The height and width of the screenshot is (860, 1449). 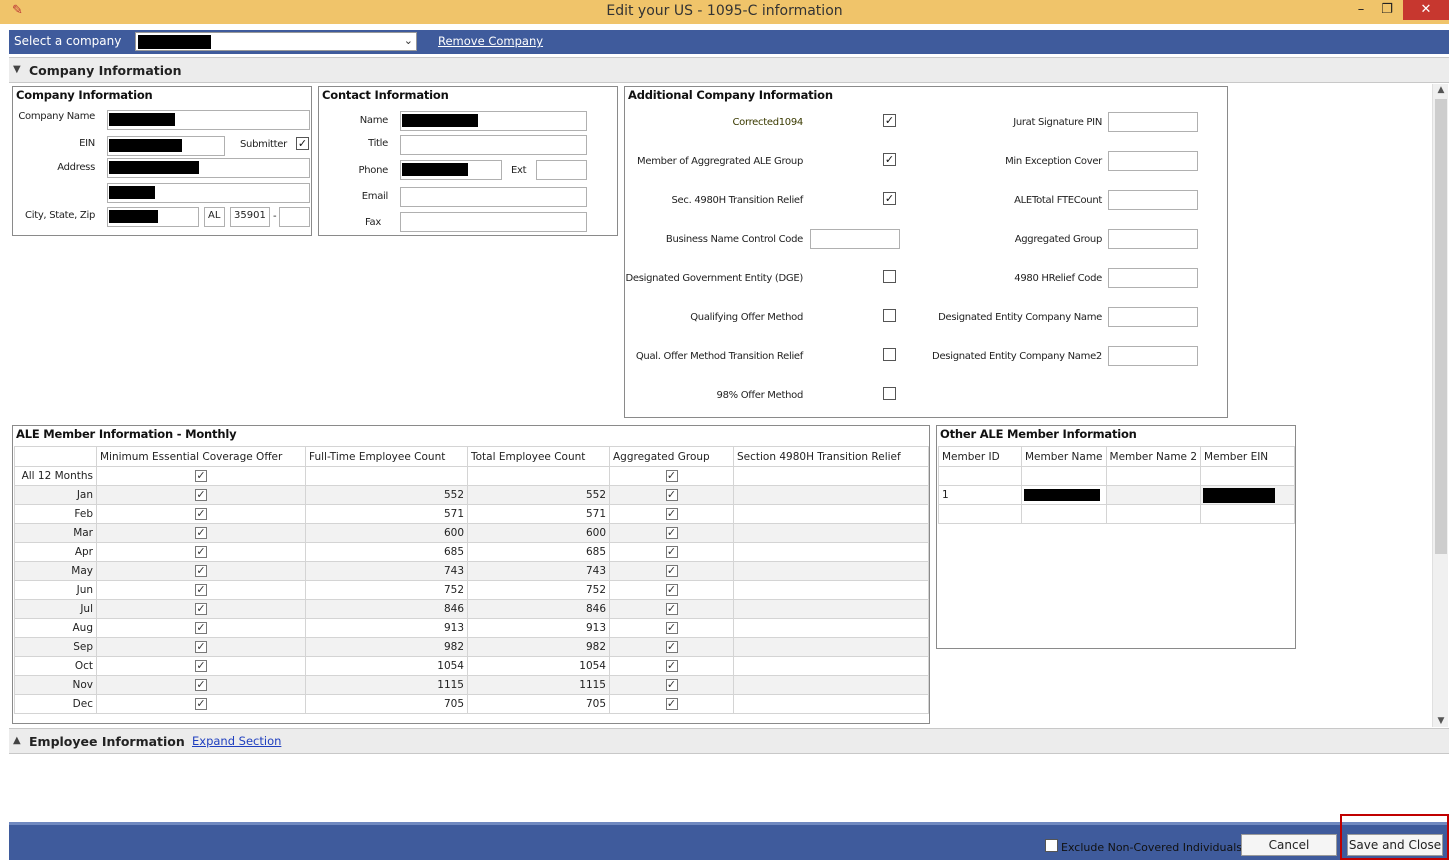 What do you see at coordinates (208, 120) in the screenshot?
I see `company-name-field` at bounding box center [208, 120].